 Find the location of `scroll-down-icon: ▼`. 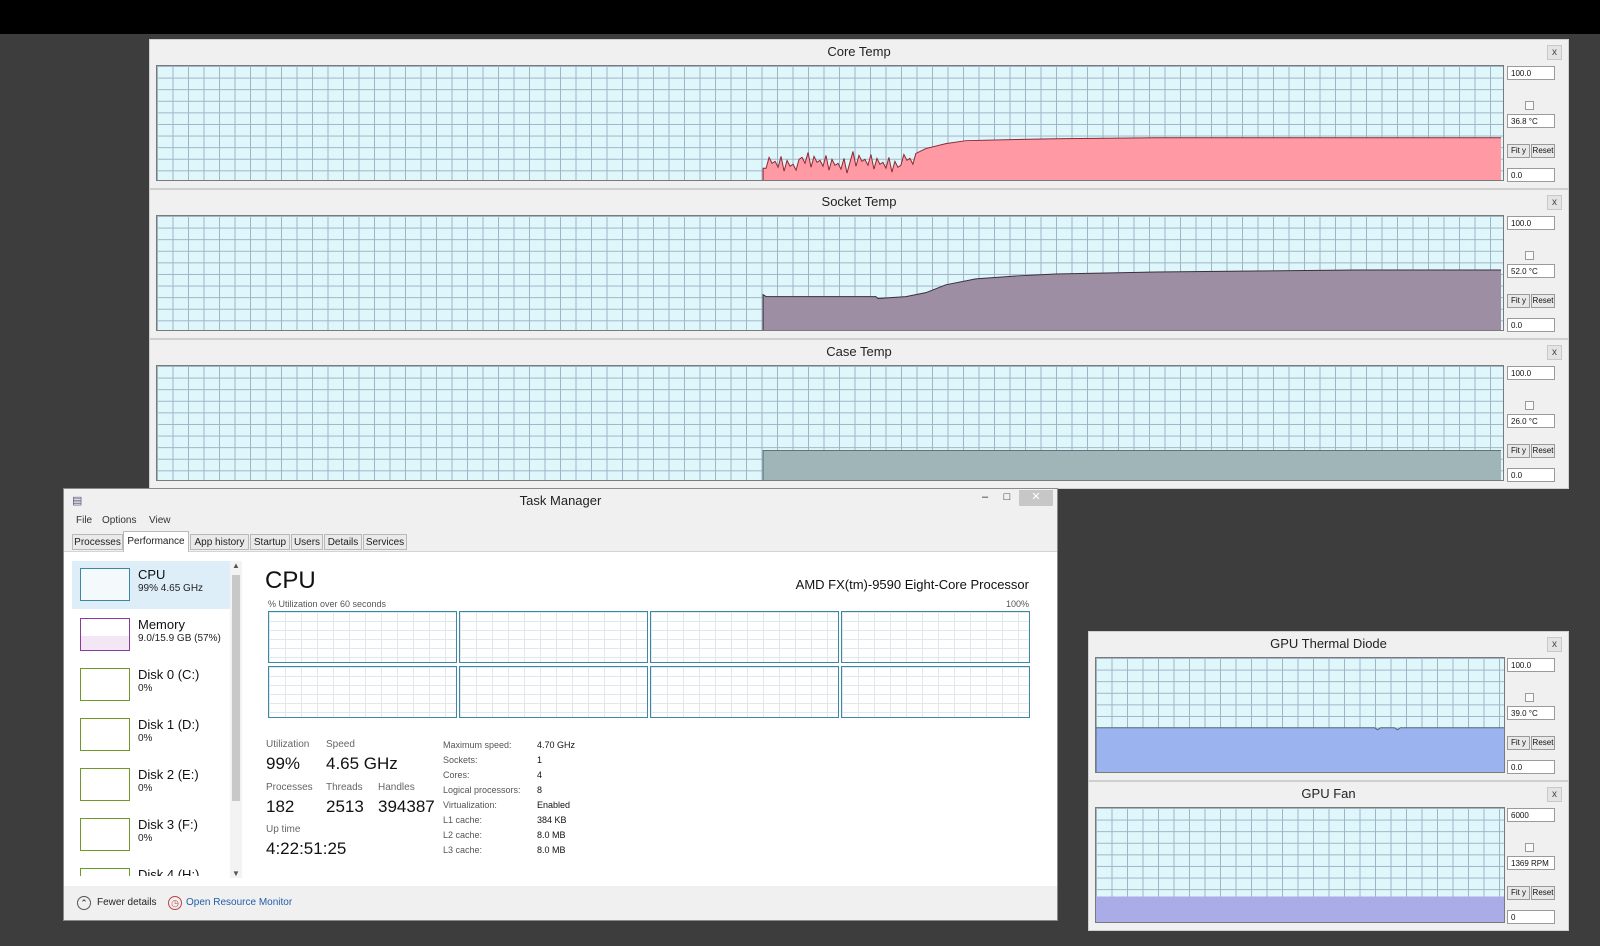

scroll-down-icon: ▼ is located at coordinates (236, 873).